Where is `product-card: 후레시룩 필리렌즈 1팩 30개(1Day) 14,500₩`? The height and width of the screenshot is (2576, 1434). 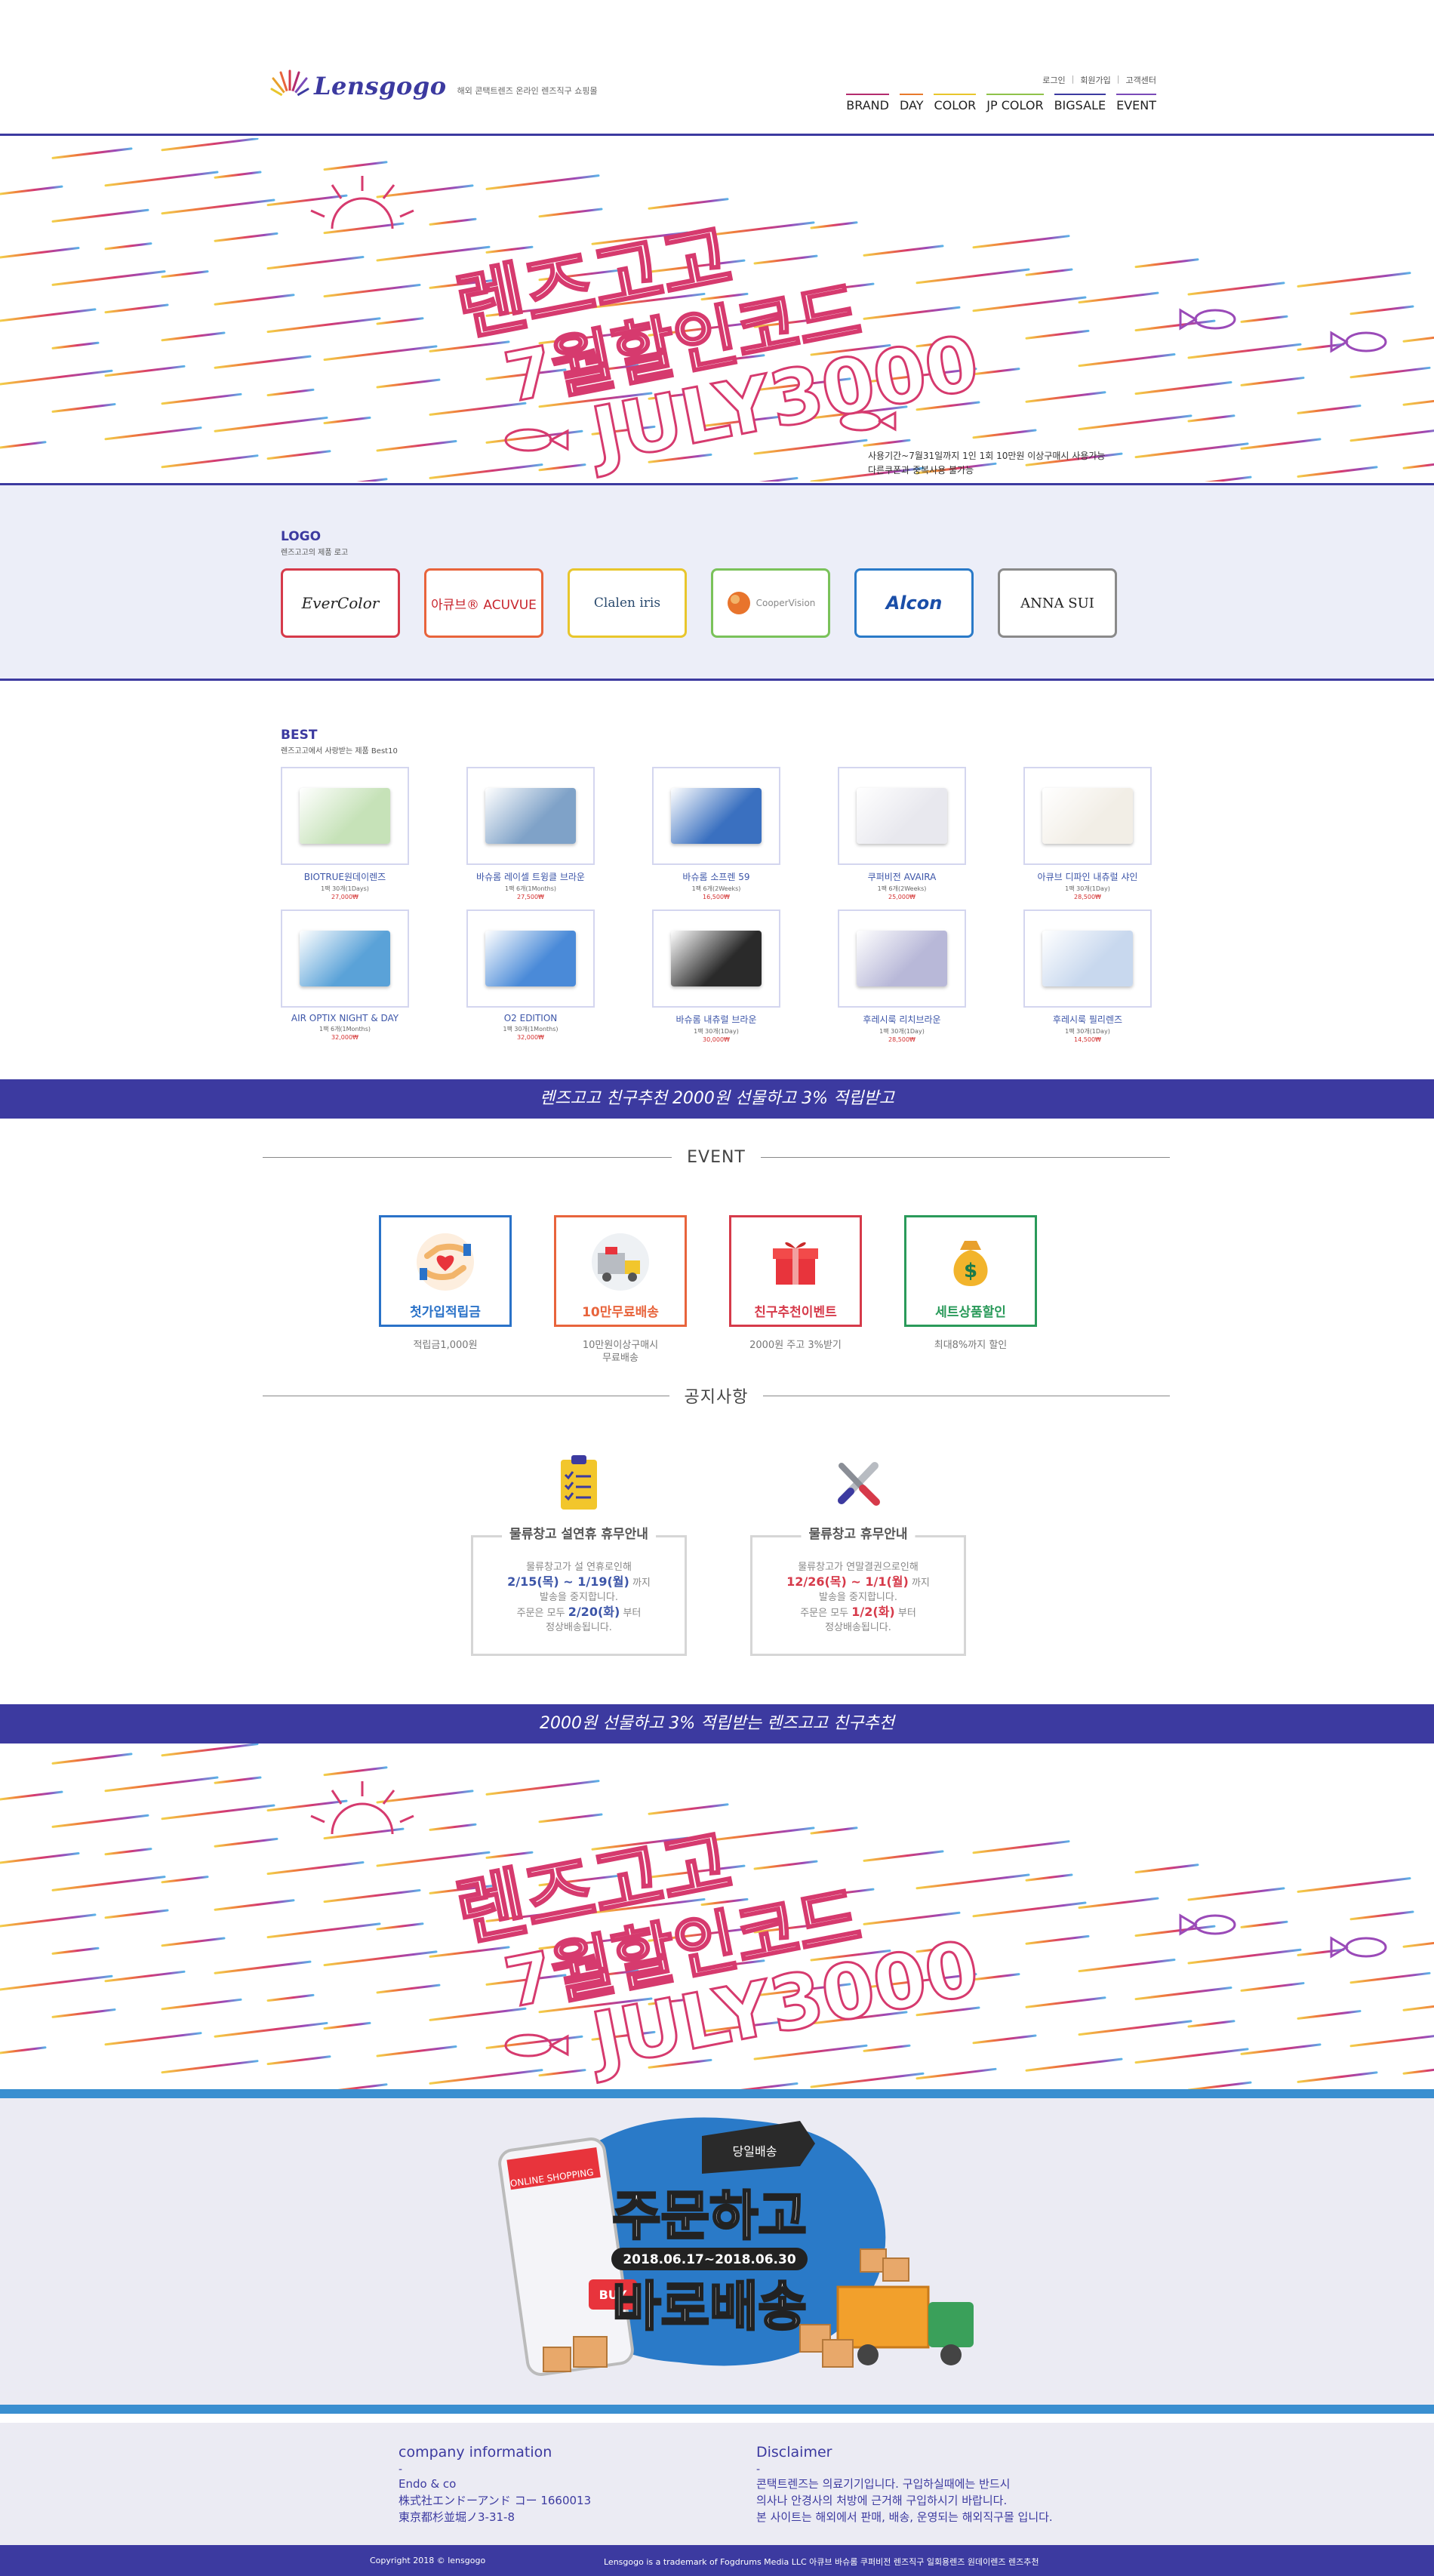 product-card: 후레시룩 필리렌즈 1팩 30개(1Day) 14,500₩ is located at coordinates (1087, 976).